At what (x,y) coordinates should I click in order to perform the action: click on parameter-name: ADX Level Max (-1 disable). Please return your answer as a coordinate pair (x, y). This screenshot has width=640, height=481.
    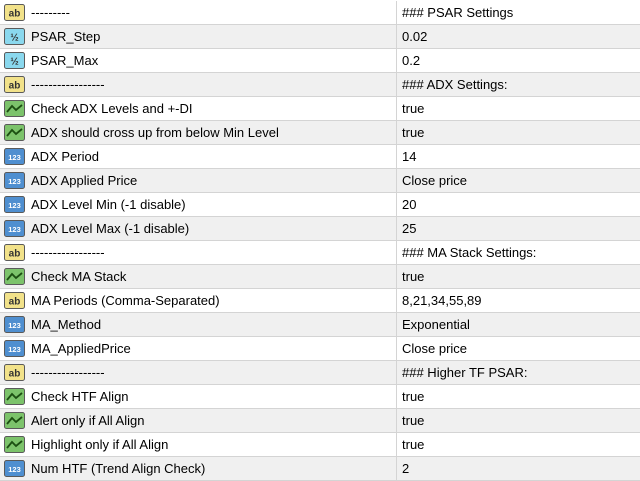
    Looking at the image, I should click on (110, 228).